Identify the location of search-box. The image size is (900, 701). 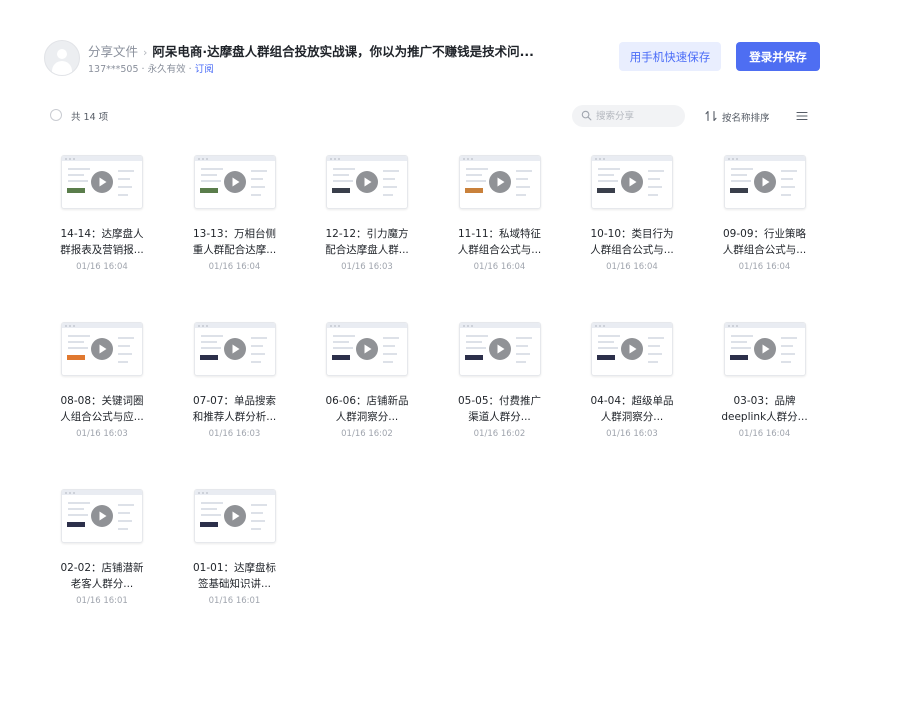
(628, 116).